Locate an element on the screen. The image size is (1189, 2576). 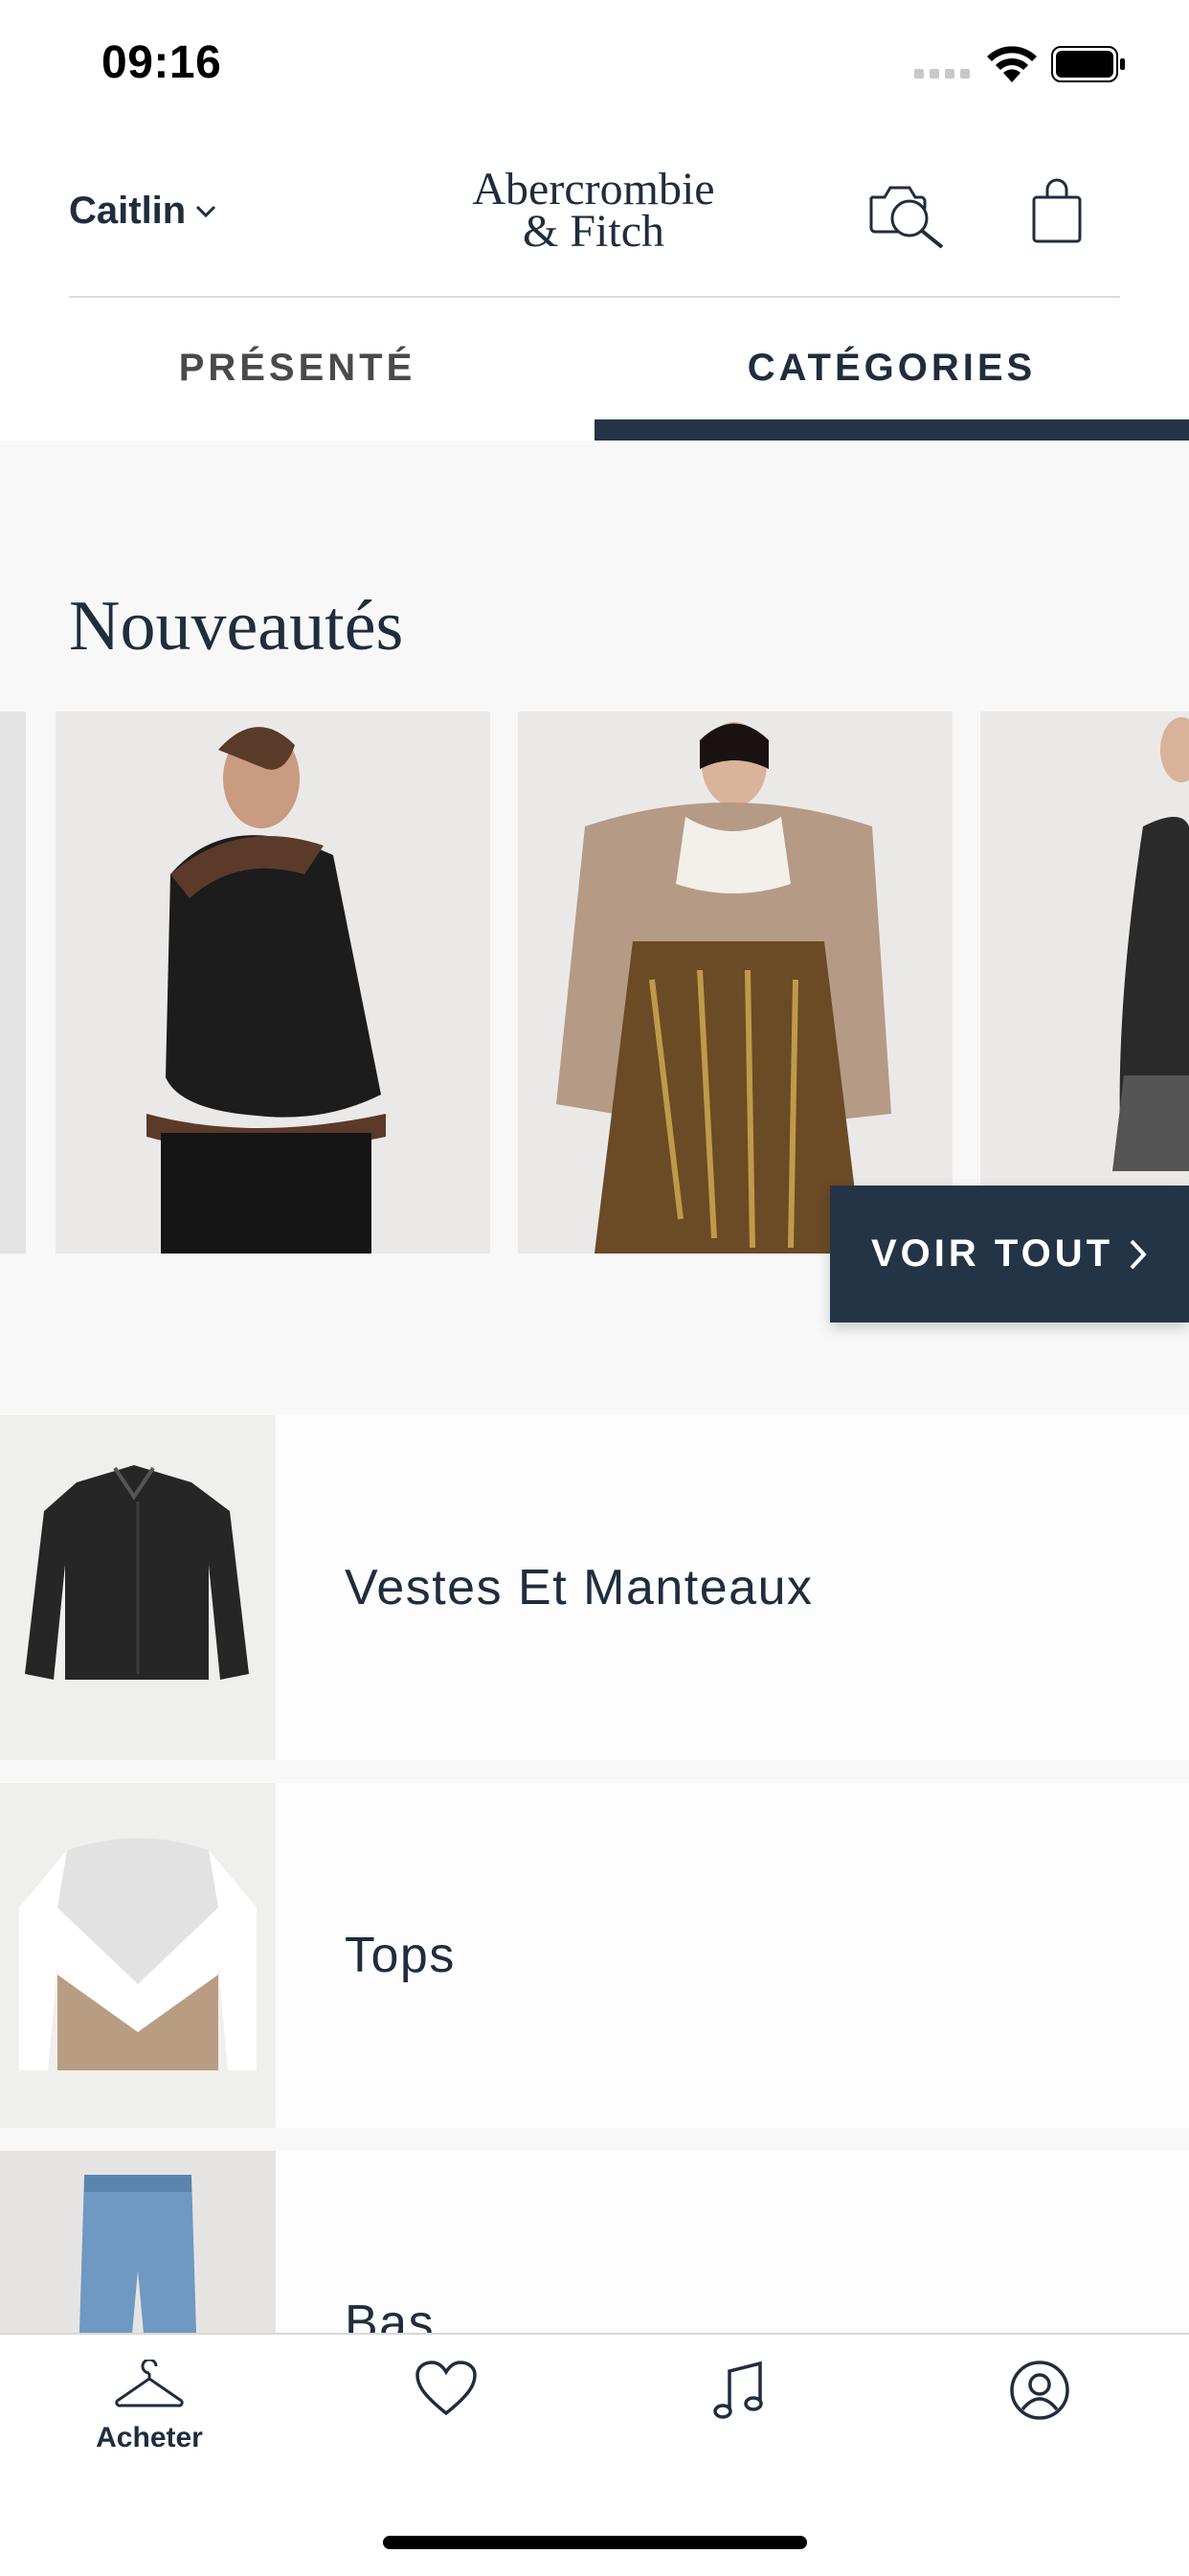
camera-search-icon is located at coordinates (906, 214).